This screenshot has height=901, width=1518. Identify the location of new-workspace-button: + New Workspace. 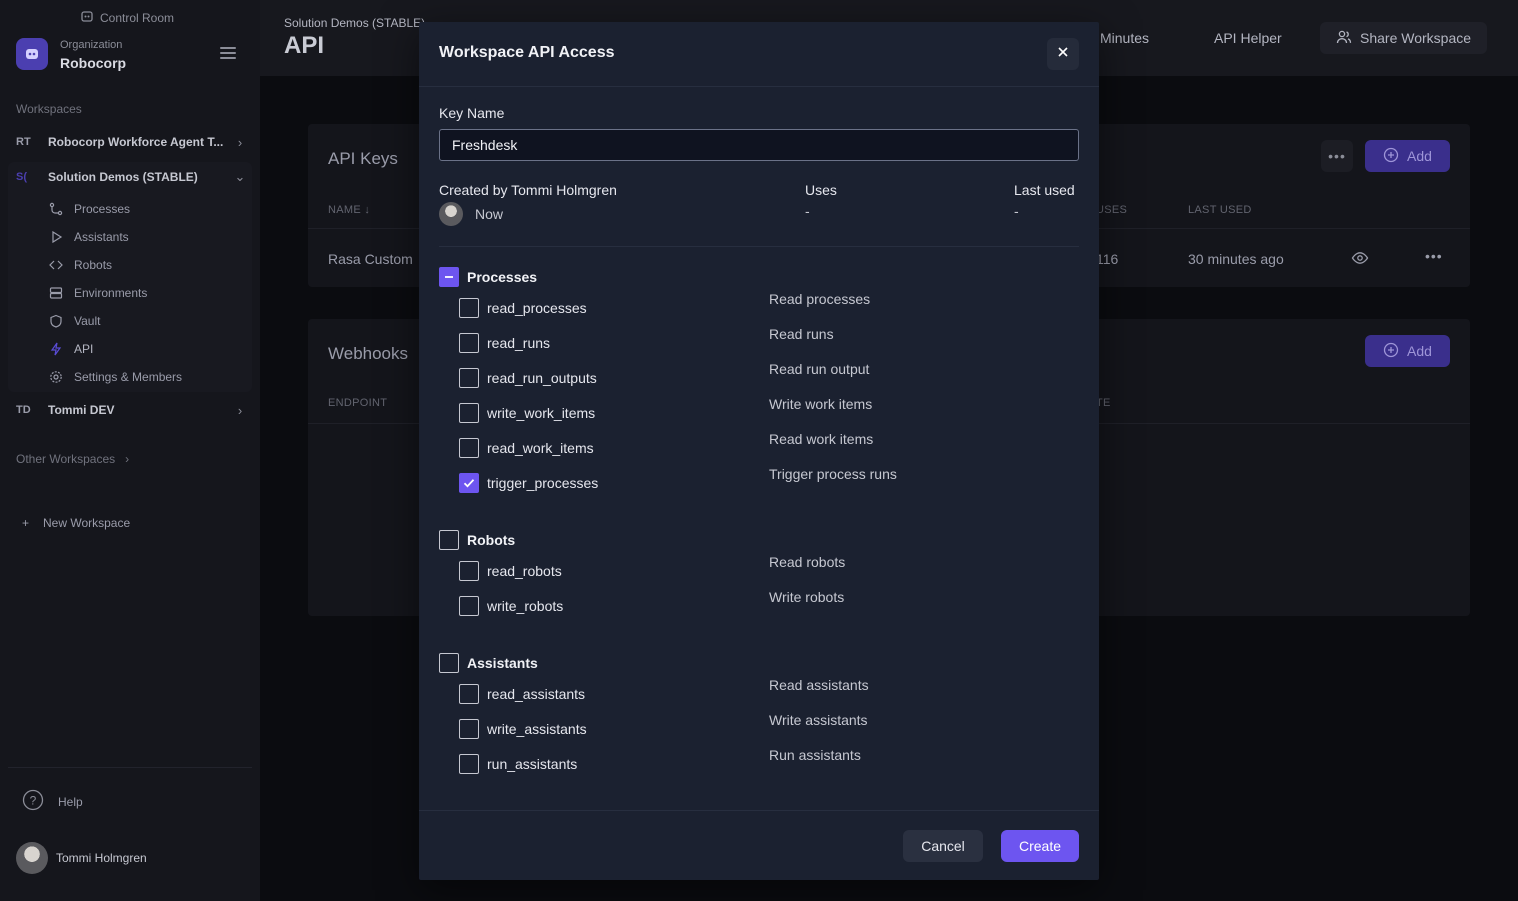
(76, 523).